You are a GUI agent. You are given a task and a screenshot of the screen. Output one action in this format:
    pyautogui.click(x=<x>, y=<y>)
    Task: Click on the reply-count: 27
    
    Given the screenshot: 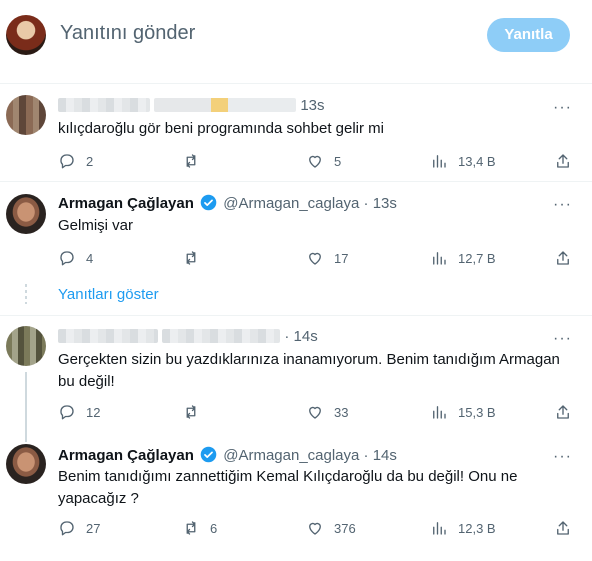 What is the action you would take?
    pyautogui.click(x=93, y=528)
    